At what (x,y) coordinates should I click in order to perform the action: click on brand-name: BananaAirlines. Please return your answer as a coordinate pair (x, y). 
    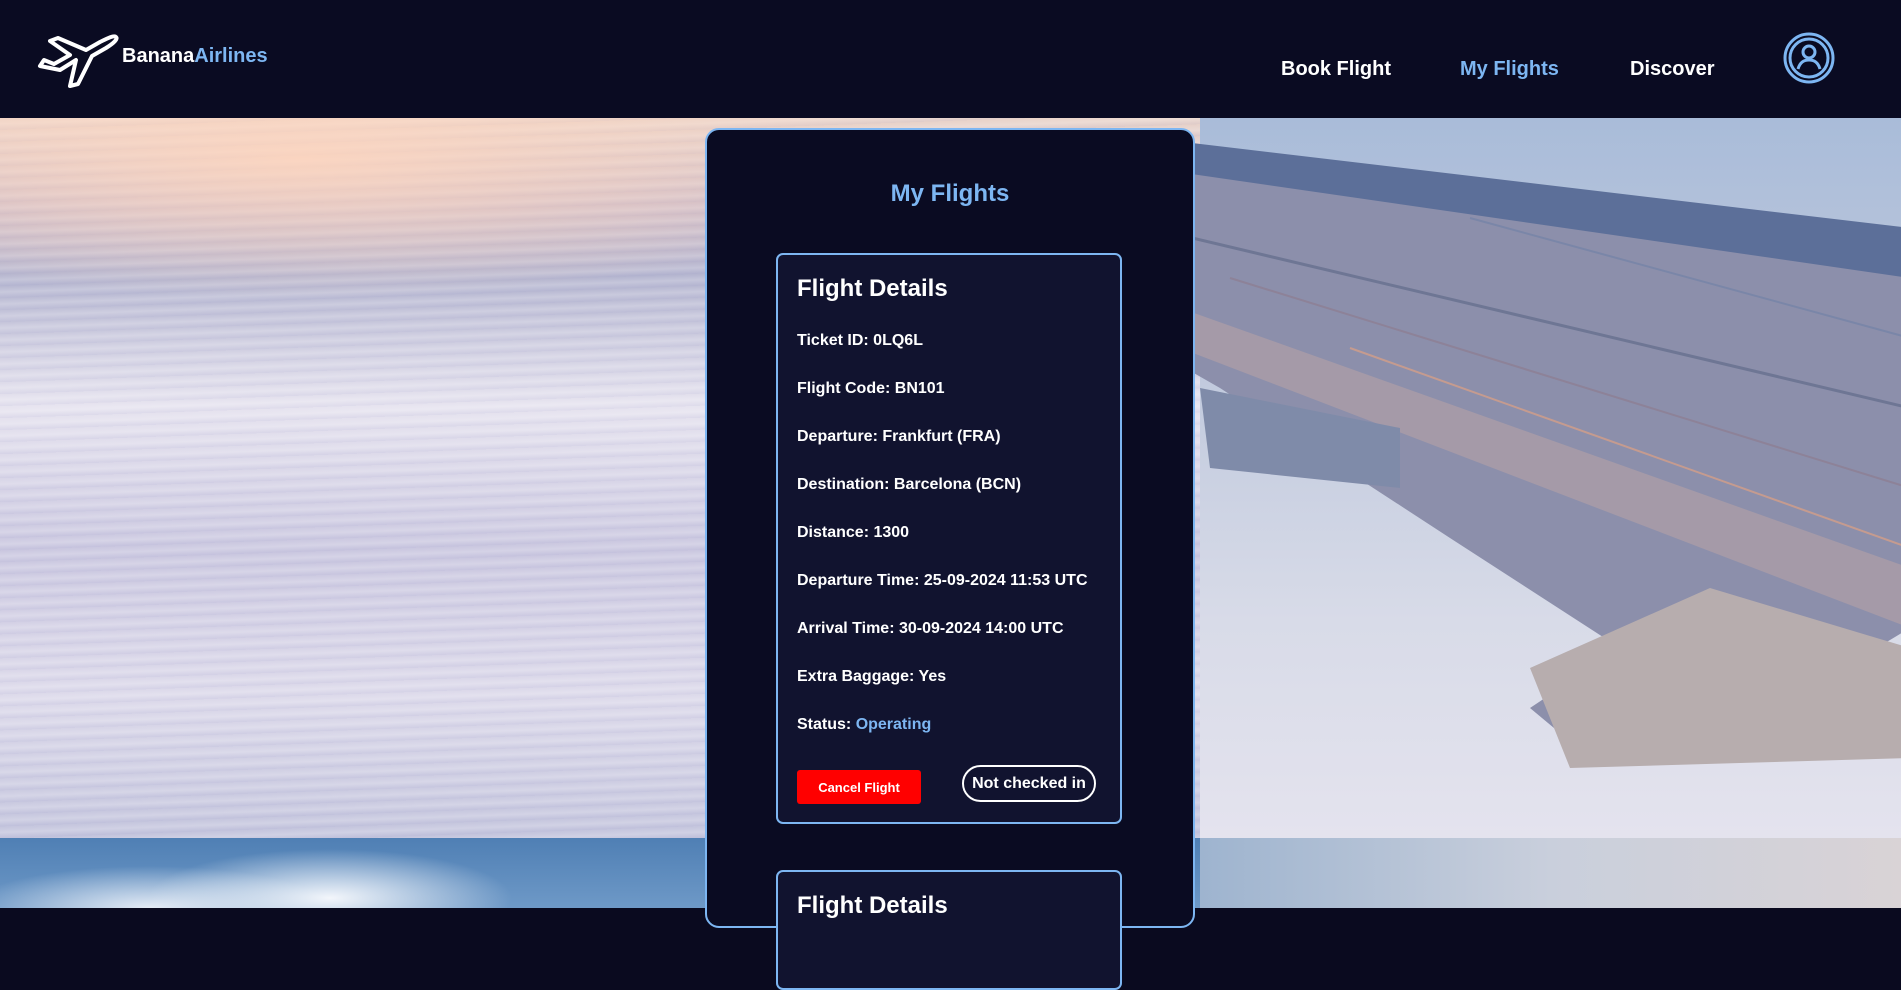
    Looking at the image, I should click on (195, 56).